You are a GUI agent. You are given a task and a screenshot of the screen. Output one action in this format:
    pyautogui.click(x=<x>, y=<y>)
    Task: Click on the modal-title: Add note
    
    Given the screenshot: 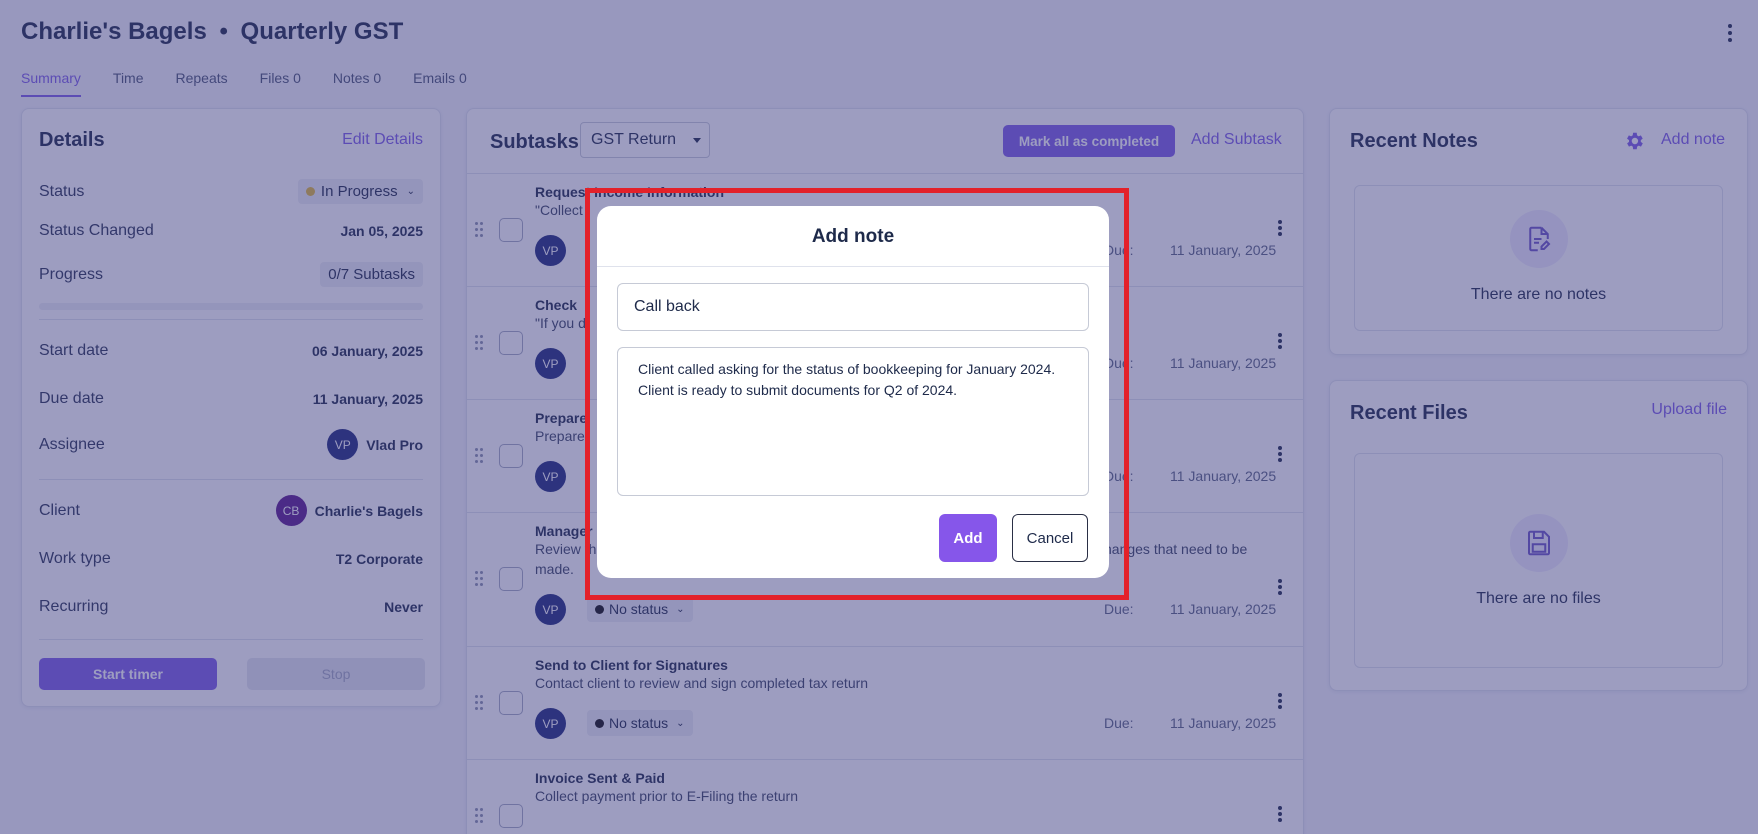 What is the action you would take?
    pyautogui.click(x=853, y=236)
    